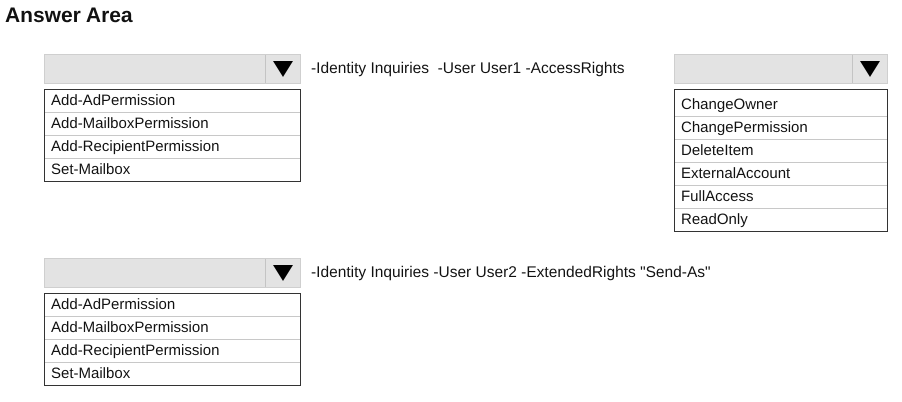 This screenshot has height=402, width=902. What do you see at coordinates (781, 128) in the screenshot?
I see `dropdown-option: ChangePermission` at bounding box center [781, 128].